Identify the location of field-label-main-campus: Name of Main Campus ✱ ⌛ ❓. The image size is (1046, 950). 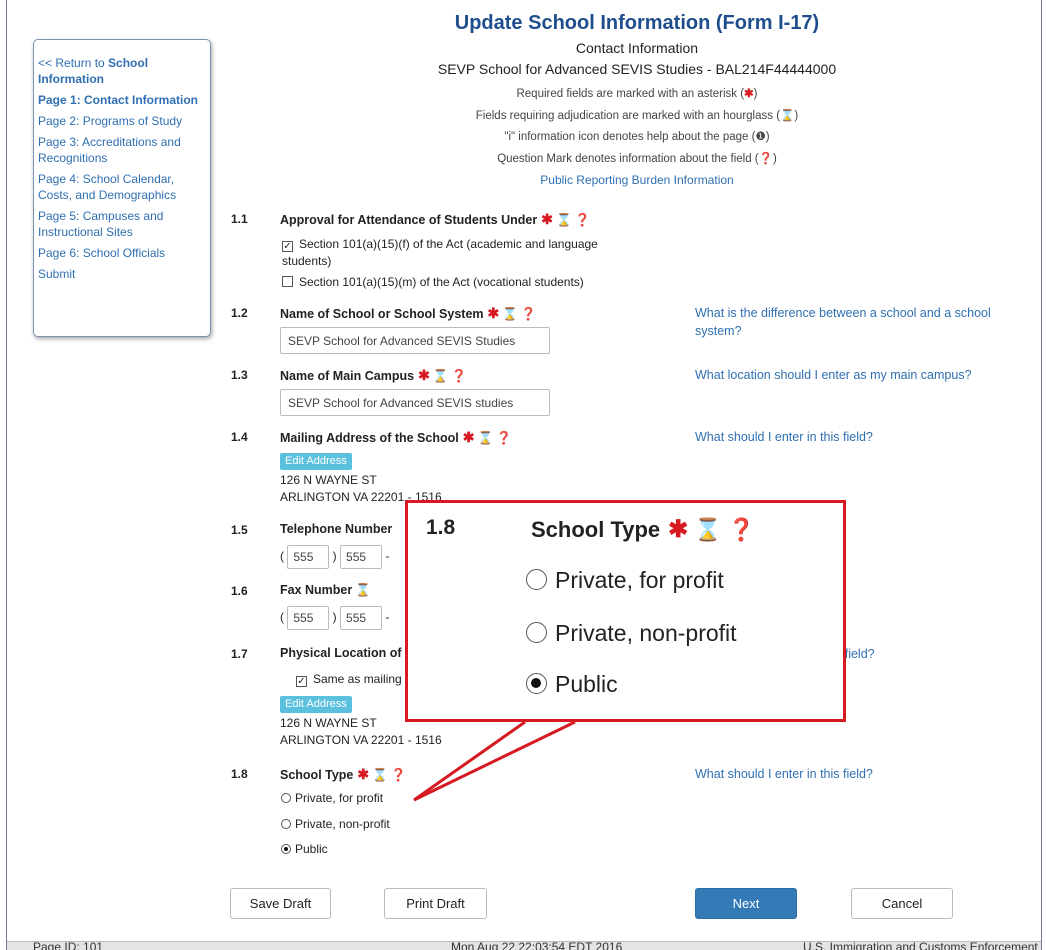
(373, 375).